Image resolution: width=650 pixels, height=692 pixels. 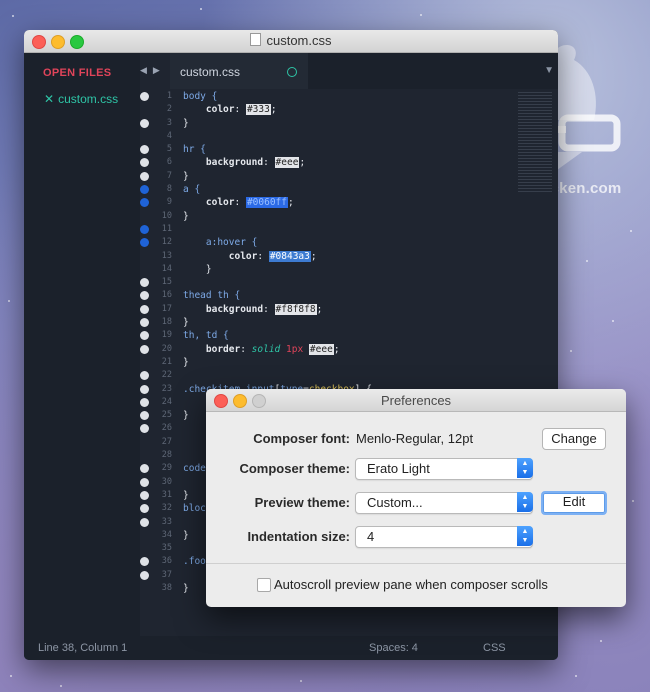 I want to click on code-line: body {, so click(x=358, y=96).